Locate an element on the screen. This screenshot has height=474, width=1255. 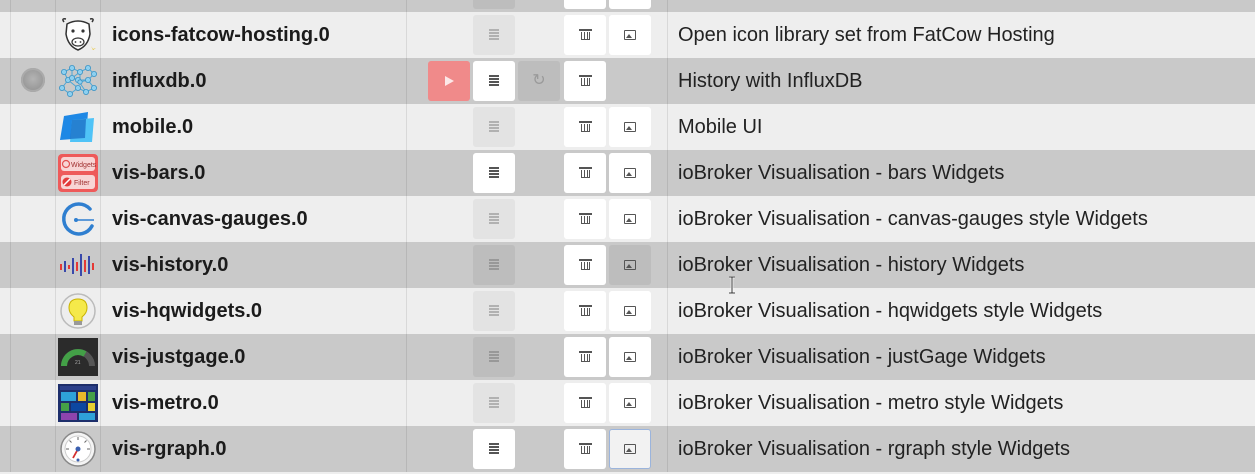
instance-name: vis-bars.0 is located at coordinates (159, 173).